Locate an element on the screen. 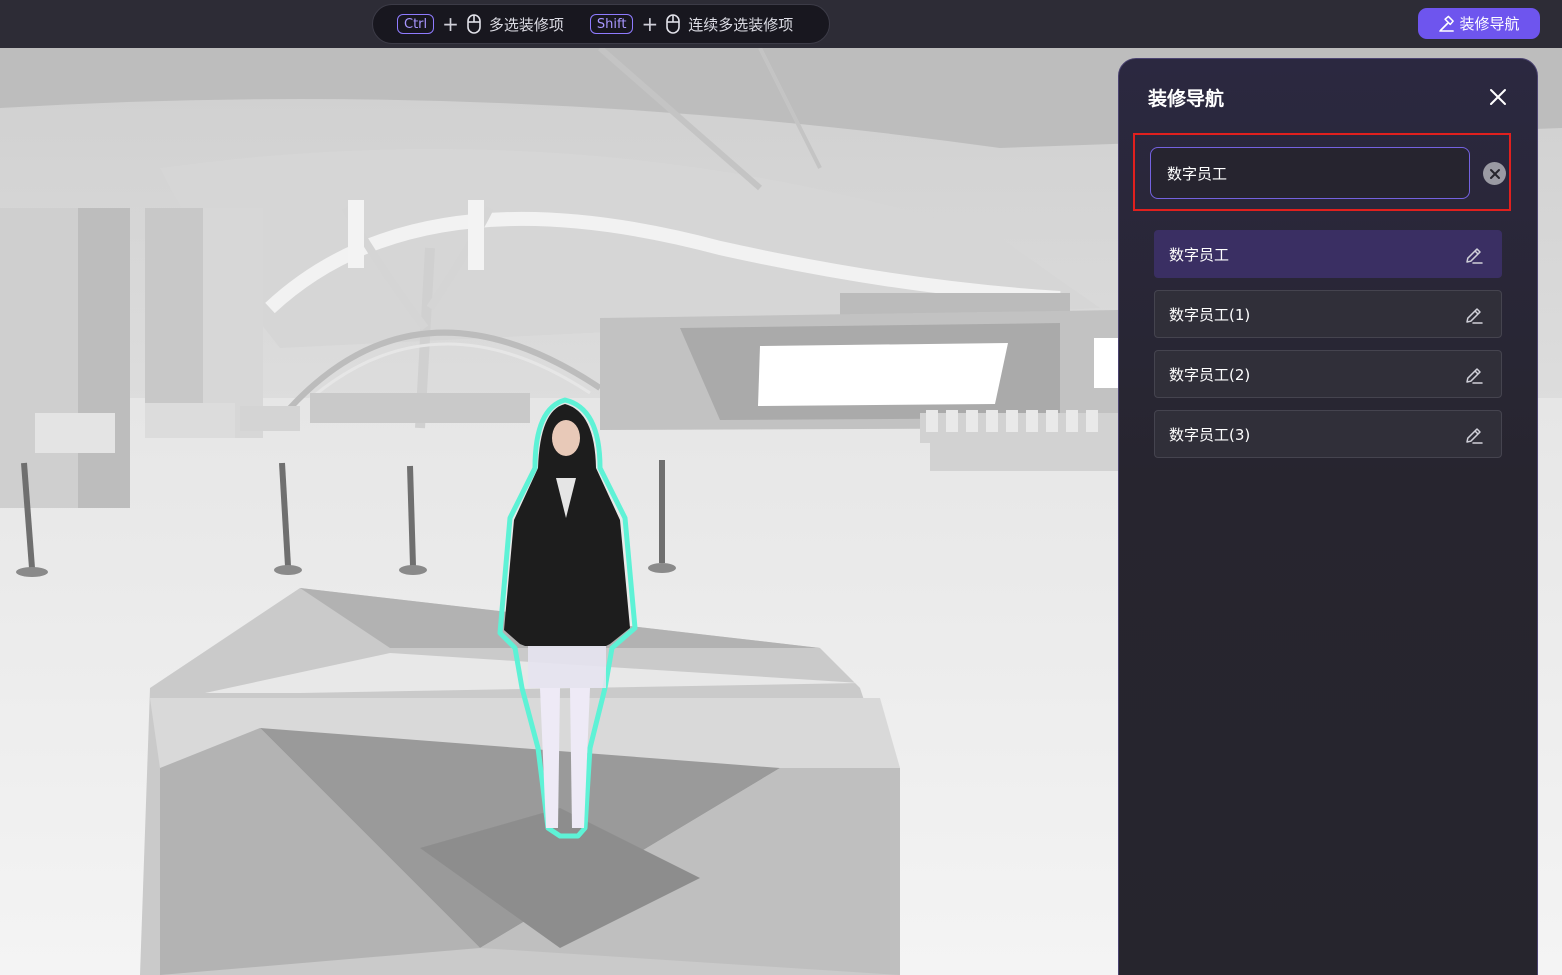 Image resolution: width=1562 pixels, height=975 pixels. decoration-nav-label: 装修导航 is located at coordinates (1489, 24).